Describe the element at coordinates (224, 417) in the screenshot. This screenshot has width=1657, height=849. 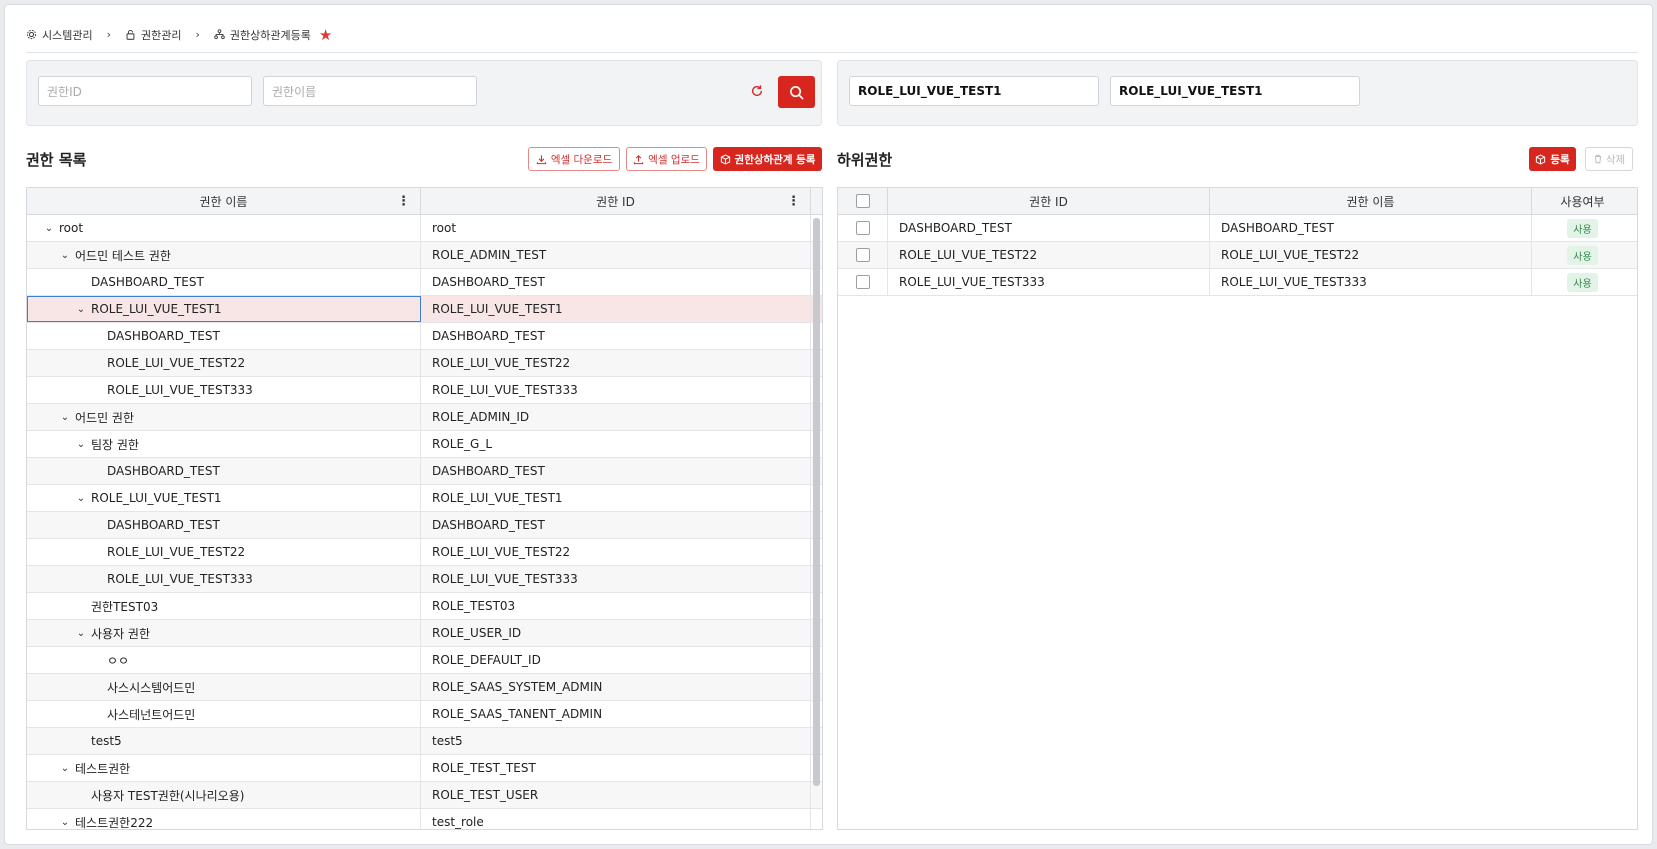
I see `role-name-cell: ⌄ 어드민 권한` at that location.